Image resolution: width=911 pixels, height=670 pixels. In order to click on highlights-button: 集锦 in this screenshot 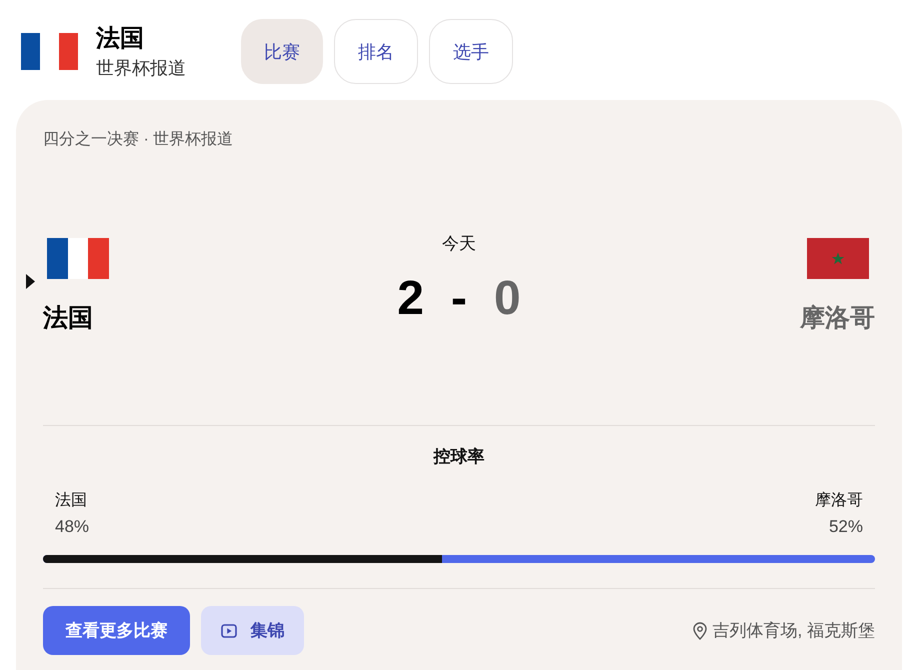, I will do `click(252, 630)`.